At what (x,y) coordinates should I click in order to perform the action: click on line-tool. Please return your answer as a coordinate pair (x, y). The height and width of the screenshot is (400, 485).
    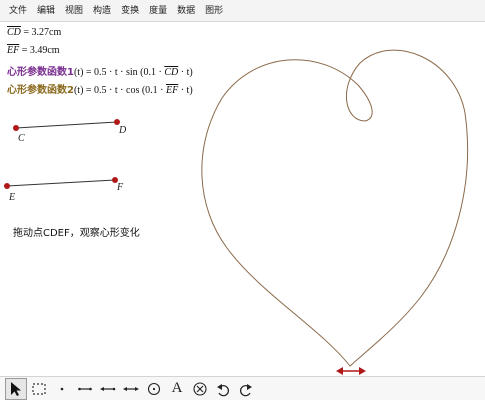
    Looking at the image, I should click on (131, 389).